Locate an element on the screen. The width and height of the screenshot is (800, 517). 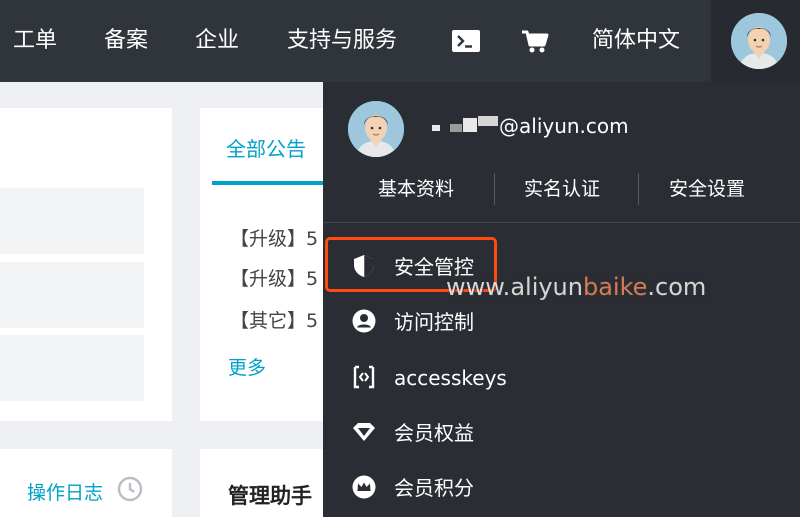
more-notices-link: 更多 is located at coordinates (247, 366).